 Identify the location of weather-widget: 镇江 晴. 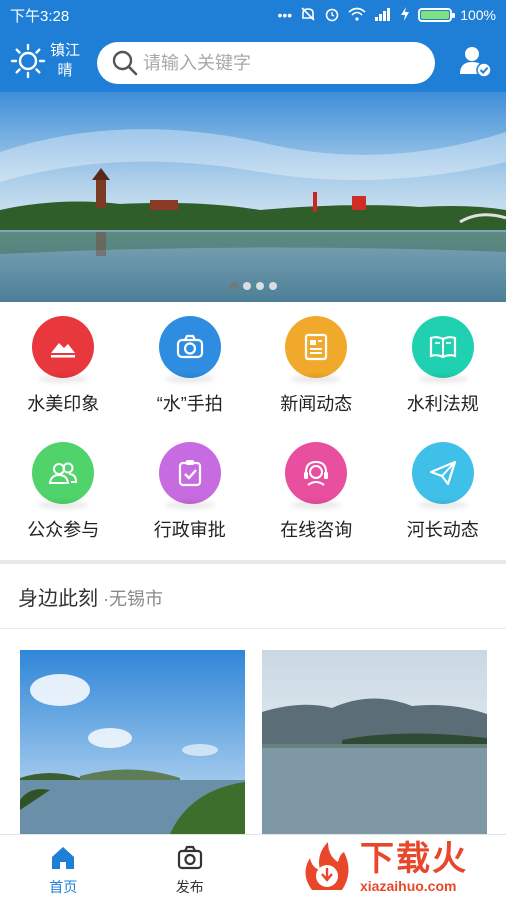
(45, 61).